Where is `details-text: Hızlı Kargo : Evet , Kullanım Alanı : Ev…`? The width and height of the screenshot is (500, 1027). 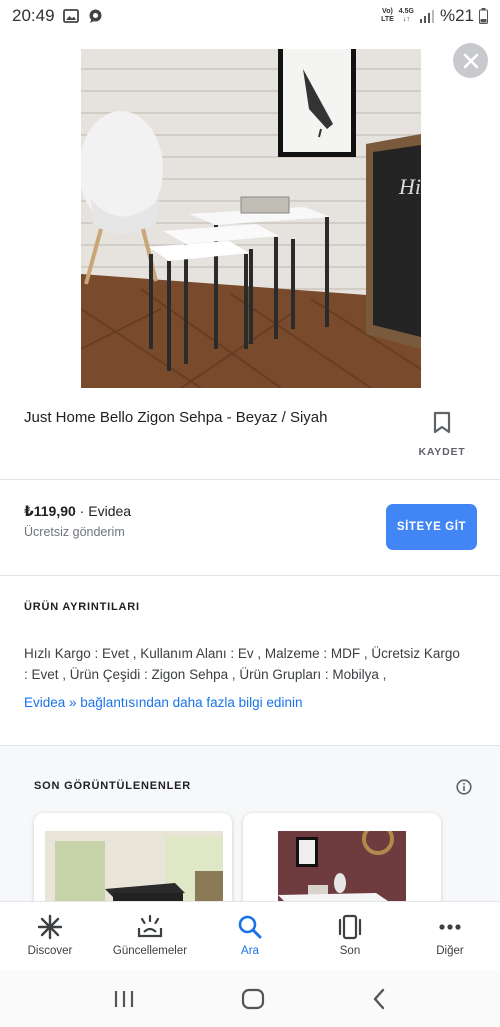 details-text: Hızlı Kargo : Evet , Kullanım Alanı : Ev… is located at coordinates (242, 664).